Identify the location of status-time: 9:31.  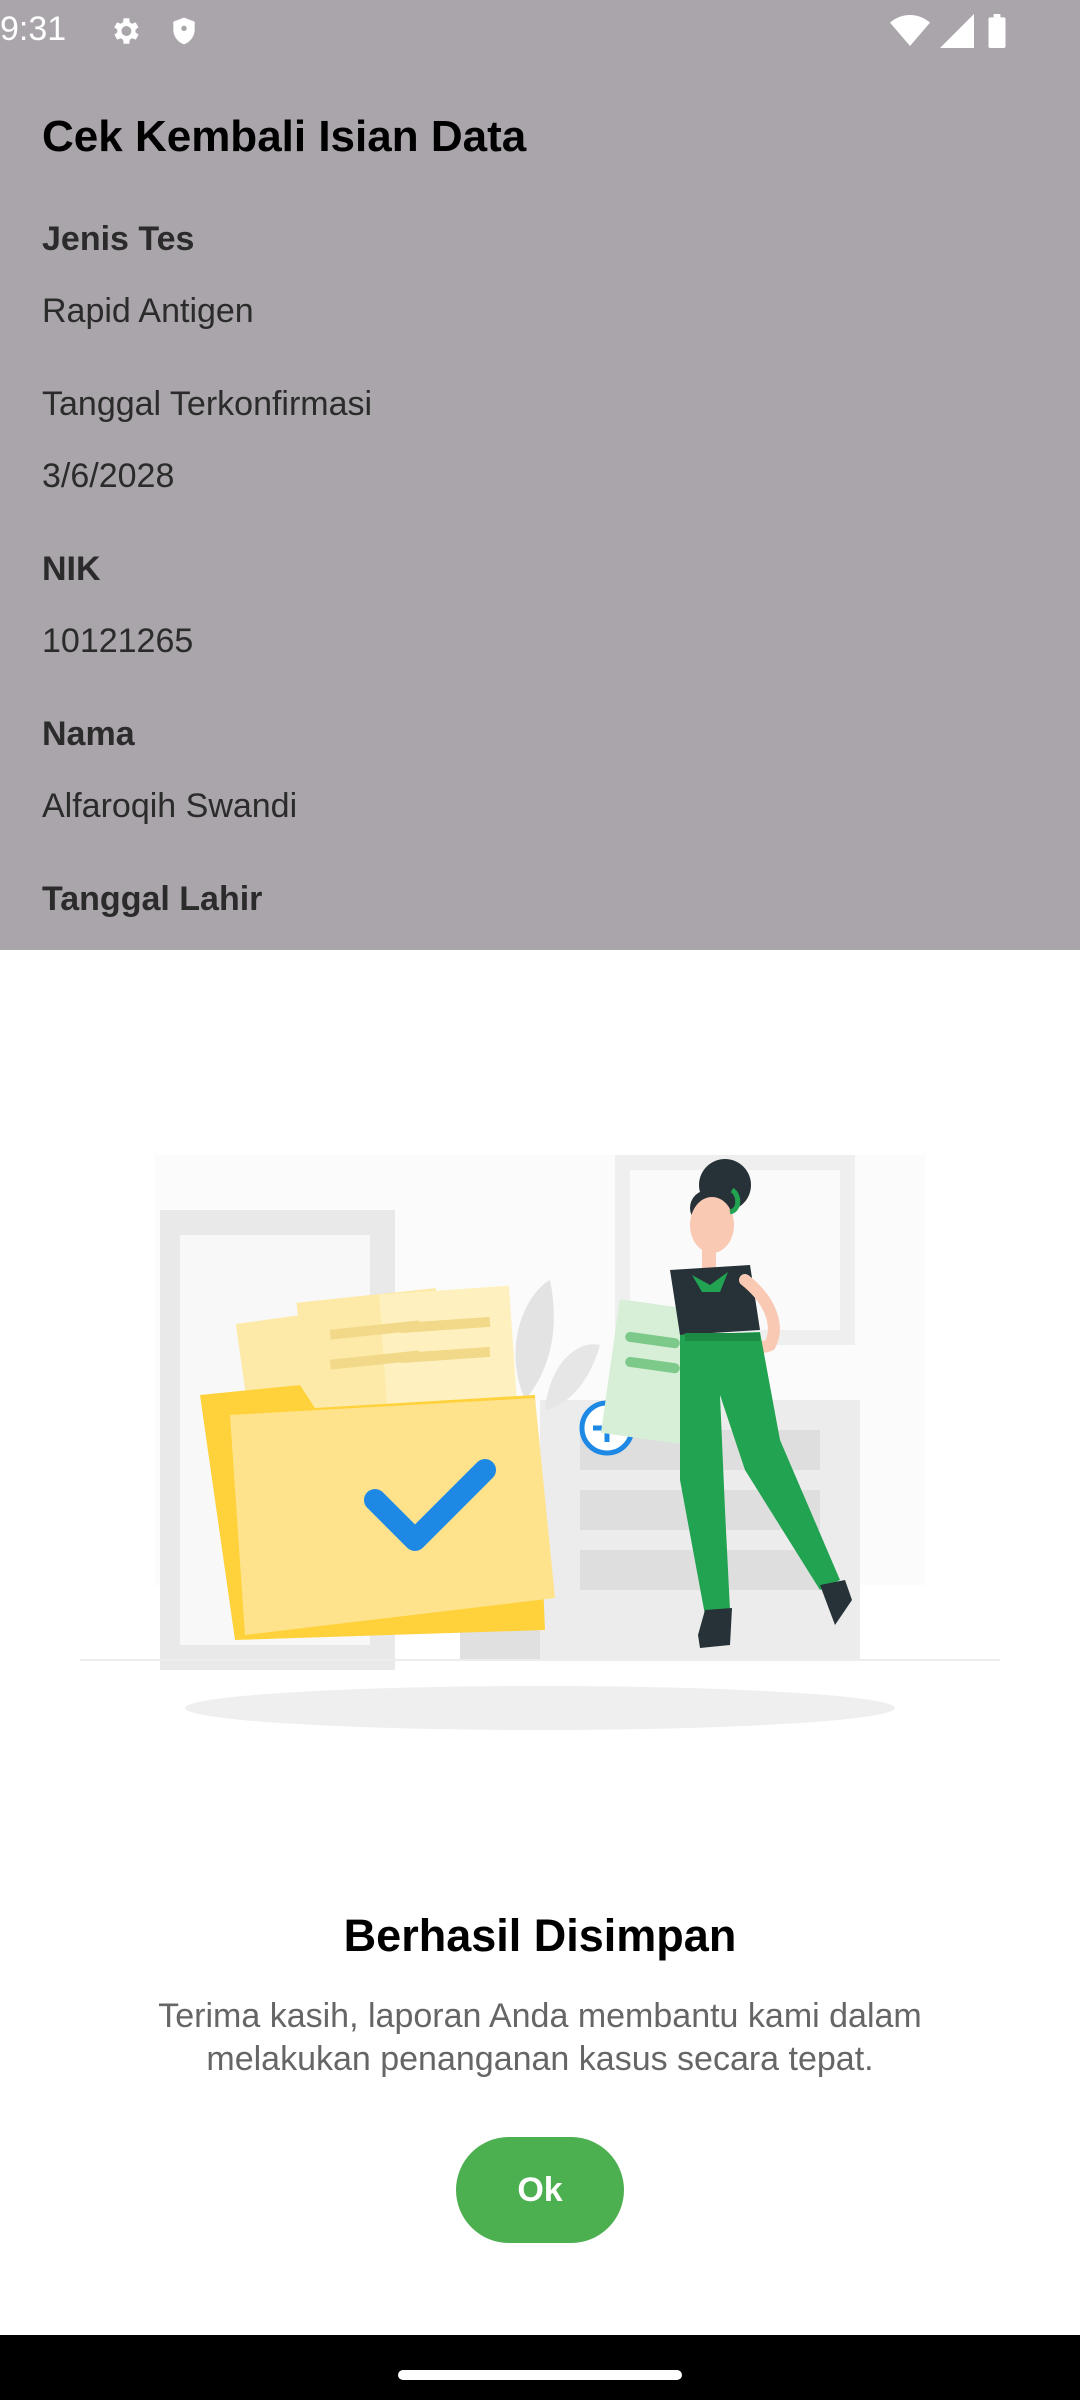
(33, 29).